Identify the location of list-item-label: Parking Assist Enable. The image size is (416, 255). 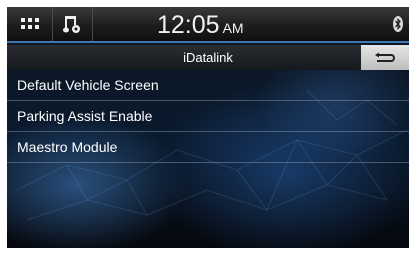
(85, 116).